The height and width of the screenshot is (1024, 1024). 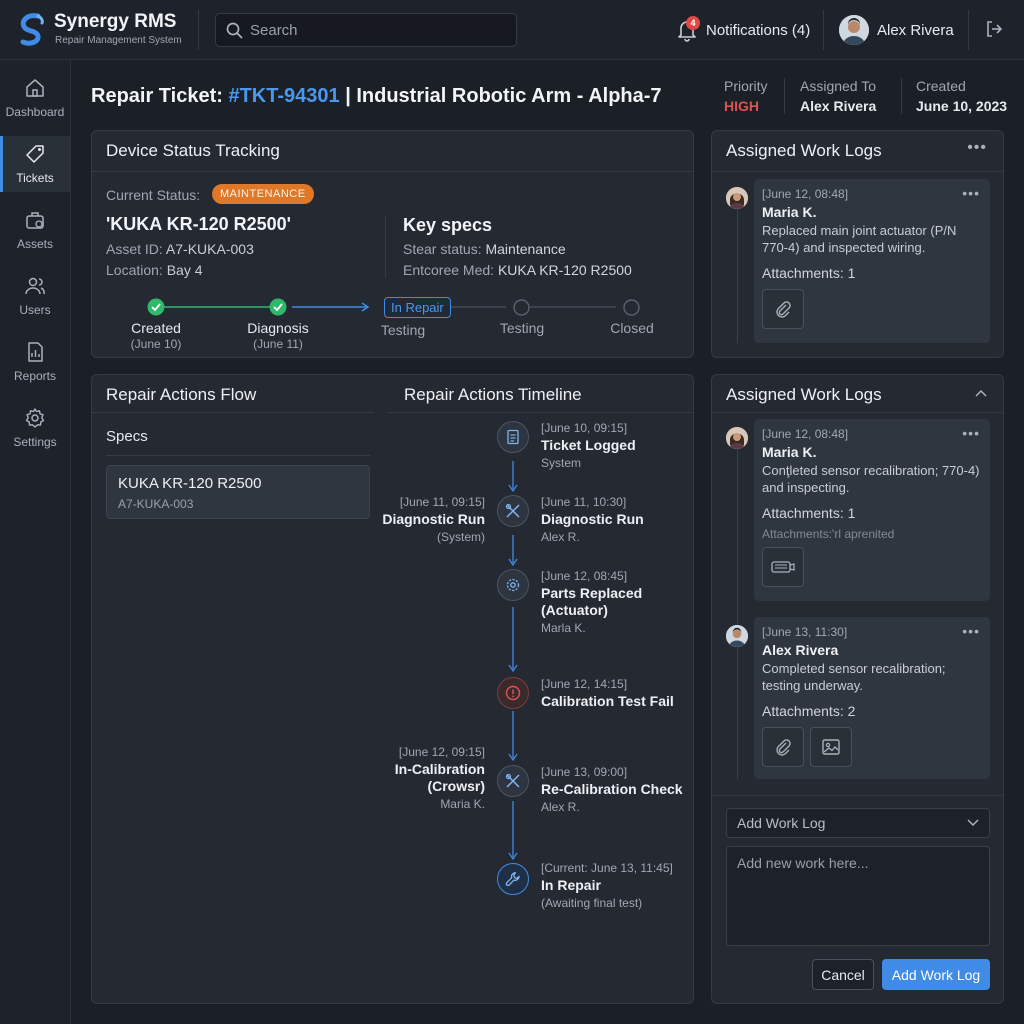 What do you see at coordinates (118, 40) in the screenshot?
I see `brand-subtitle: Repair Management System` at bounding box center [118, 40].